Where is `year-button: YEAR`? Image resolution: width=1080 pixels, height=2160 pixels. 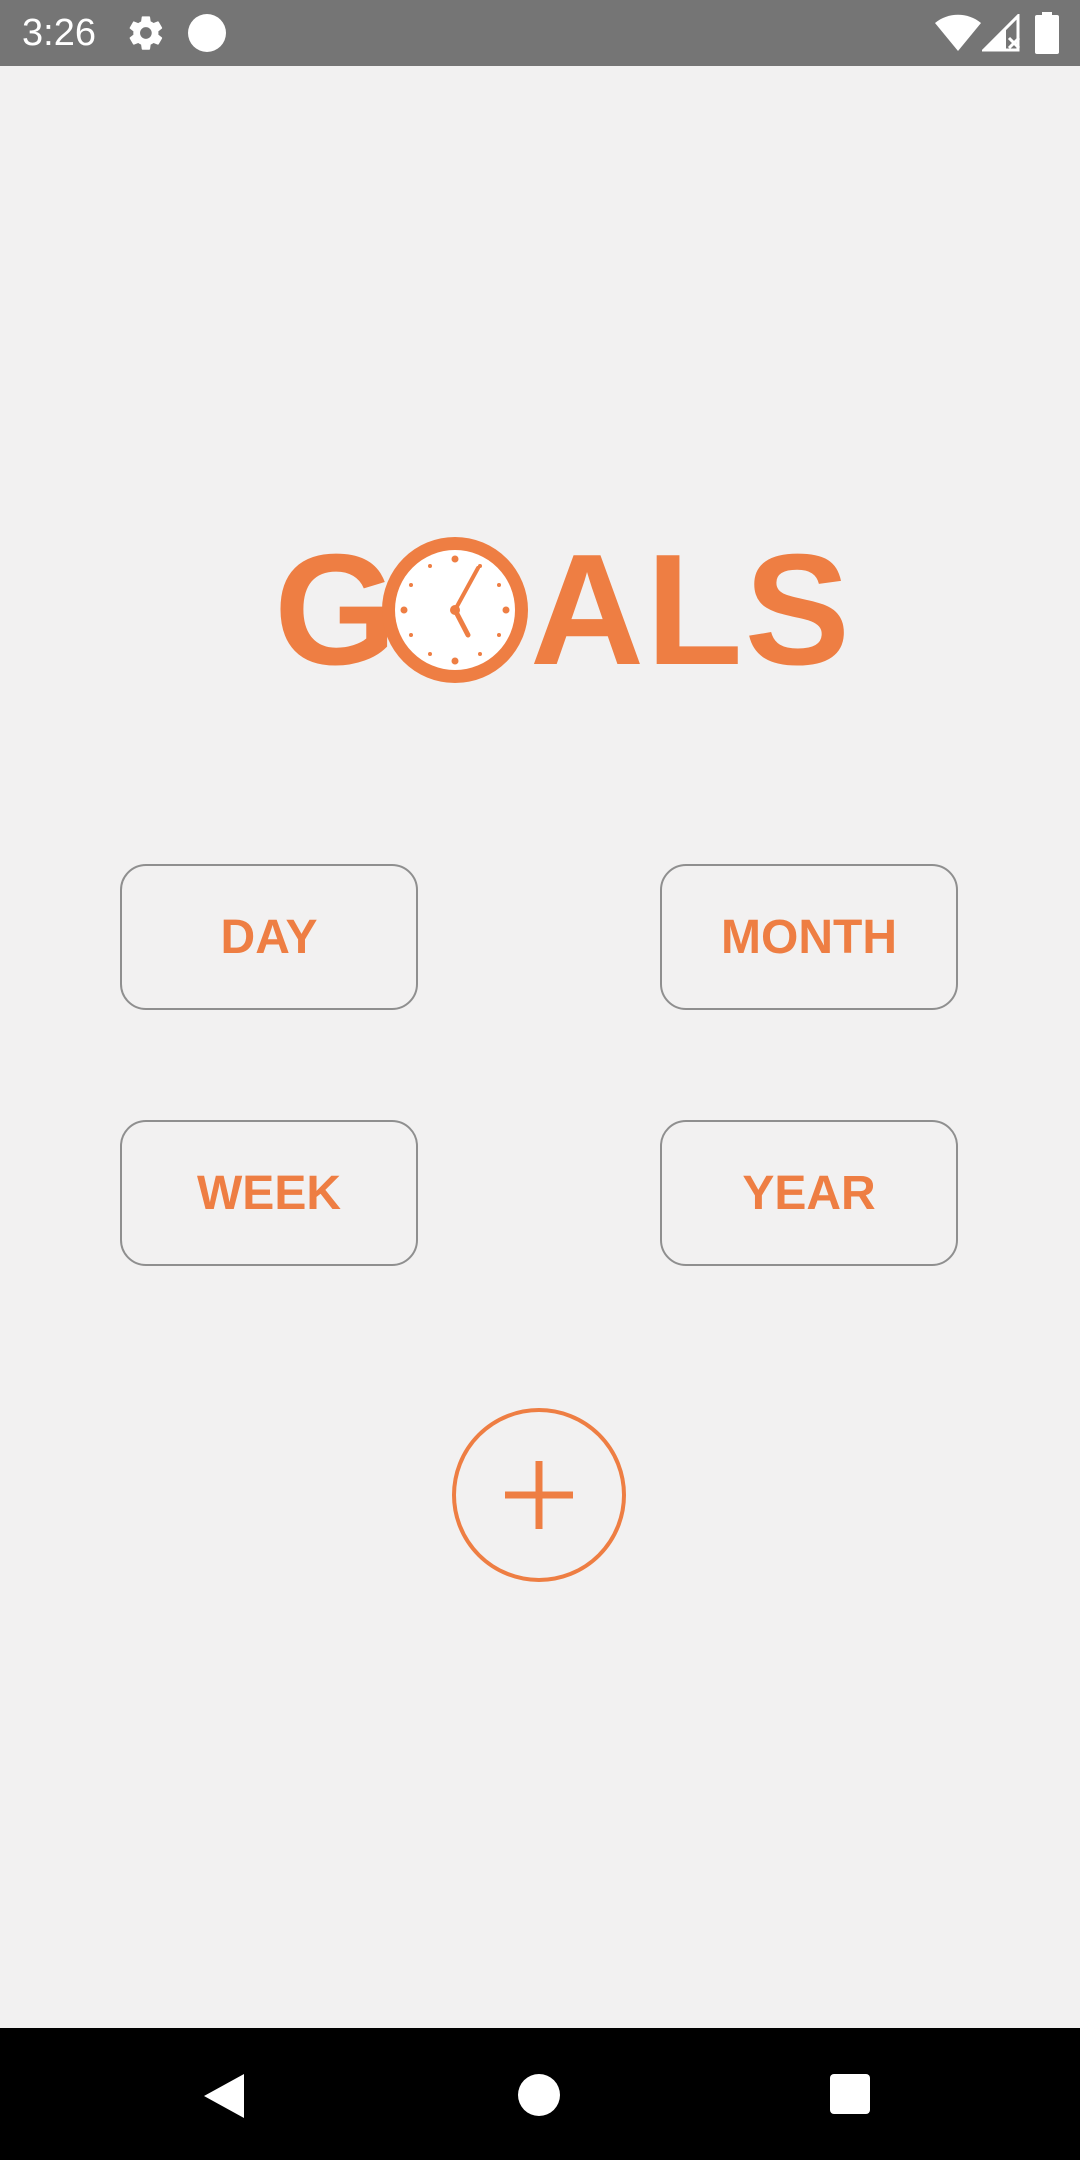 year-button: YEAR is located at coordinates (809, 1193).